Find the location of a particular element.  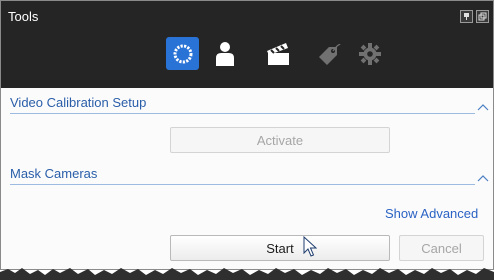

pin-button is located at coordinates (466, 16).